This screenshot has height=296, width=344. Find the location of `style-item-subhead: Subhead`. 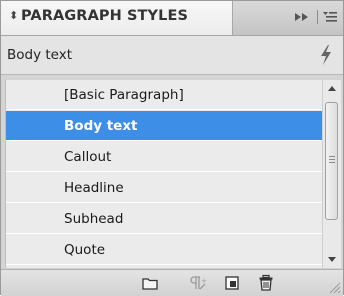

style-item-subhead: Subhead is located at coordinates (164, 219).